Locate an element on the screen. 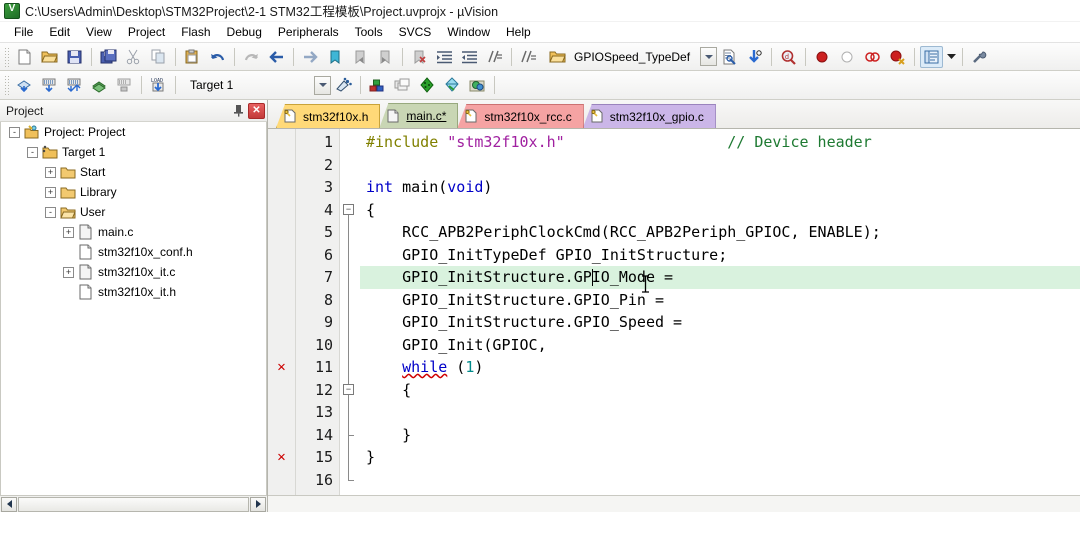 This screenshot has height=540, width=1080. tree-item-stm32f10x-it-c: + stm32f10x_it.c is located at coordinates (133, 272).